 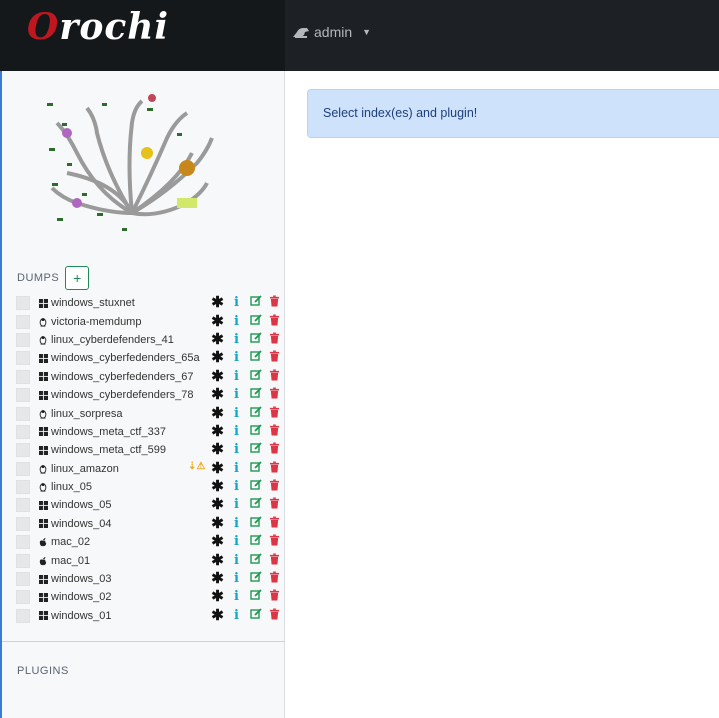 I want to click on linux-icon, so click(x=43, y=340).